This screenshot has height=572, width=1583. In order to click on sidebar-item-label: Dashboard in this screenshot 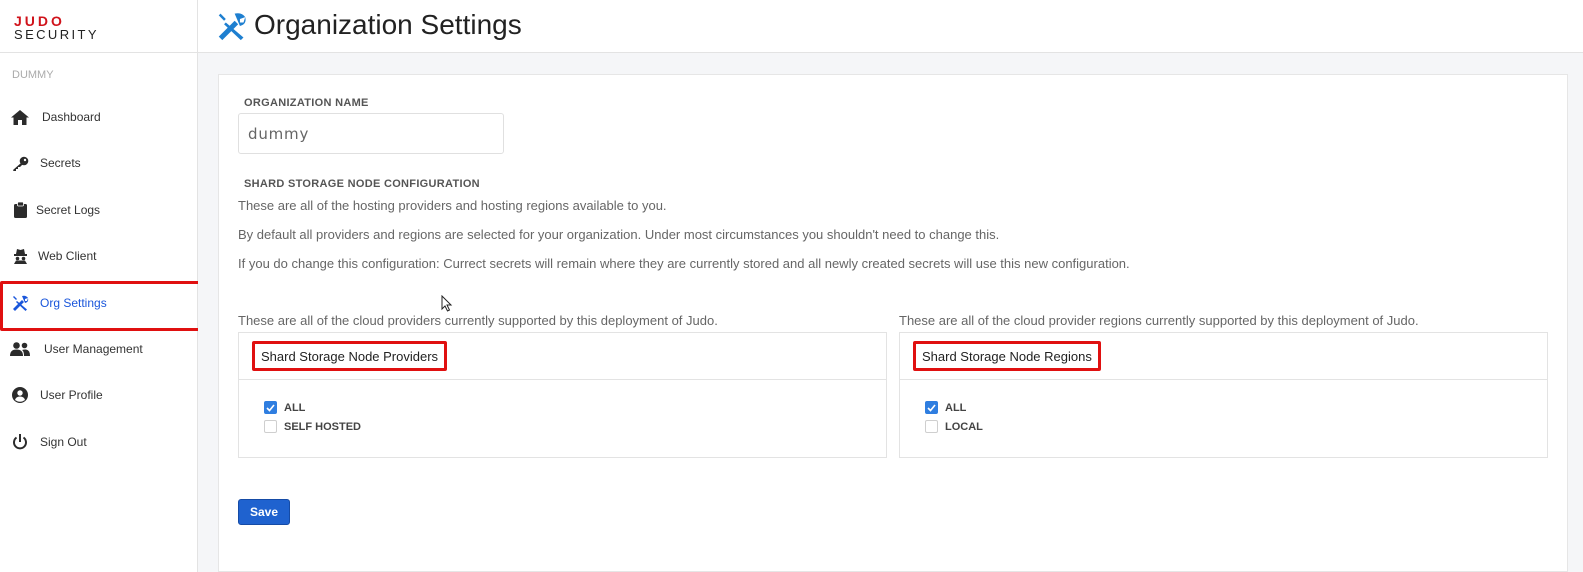, I will do `click(71, 117)`.